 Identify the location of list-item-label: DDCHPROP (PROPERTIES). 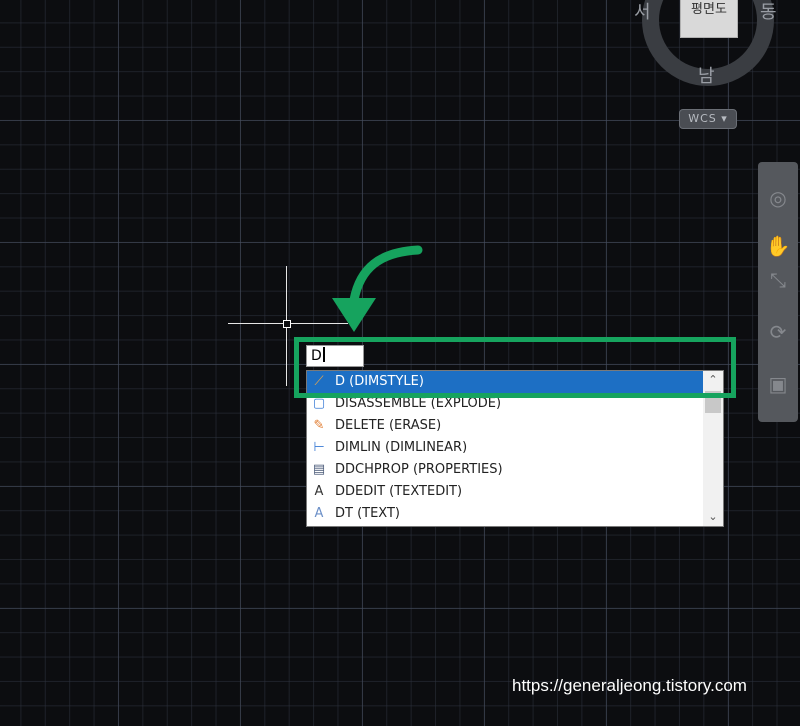
(419, 469).